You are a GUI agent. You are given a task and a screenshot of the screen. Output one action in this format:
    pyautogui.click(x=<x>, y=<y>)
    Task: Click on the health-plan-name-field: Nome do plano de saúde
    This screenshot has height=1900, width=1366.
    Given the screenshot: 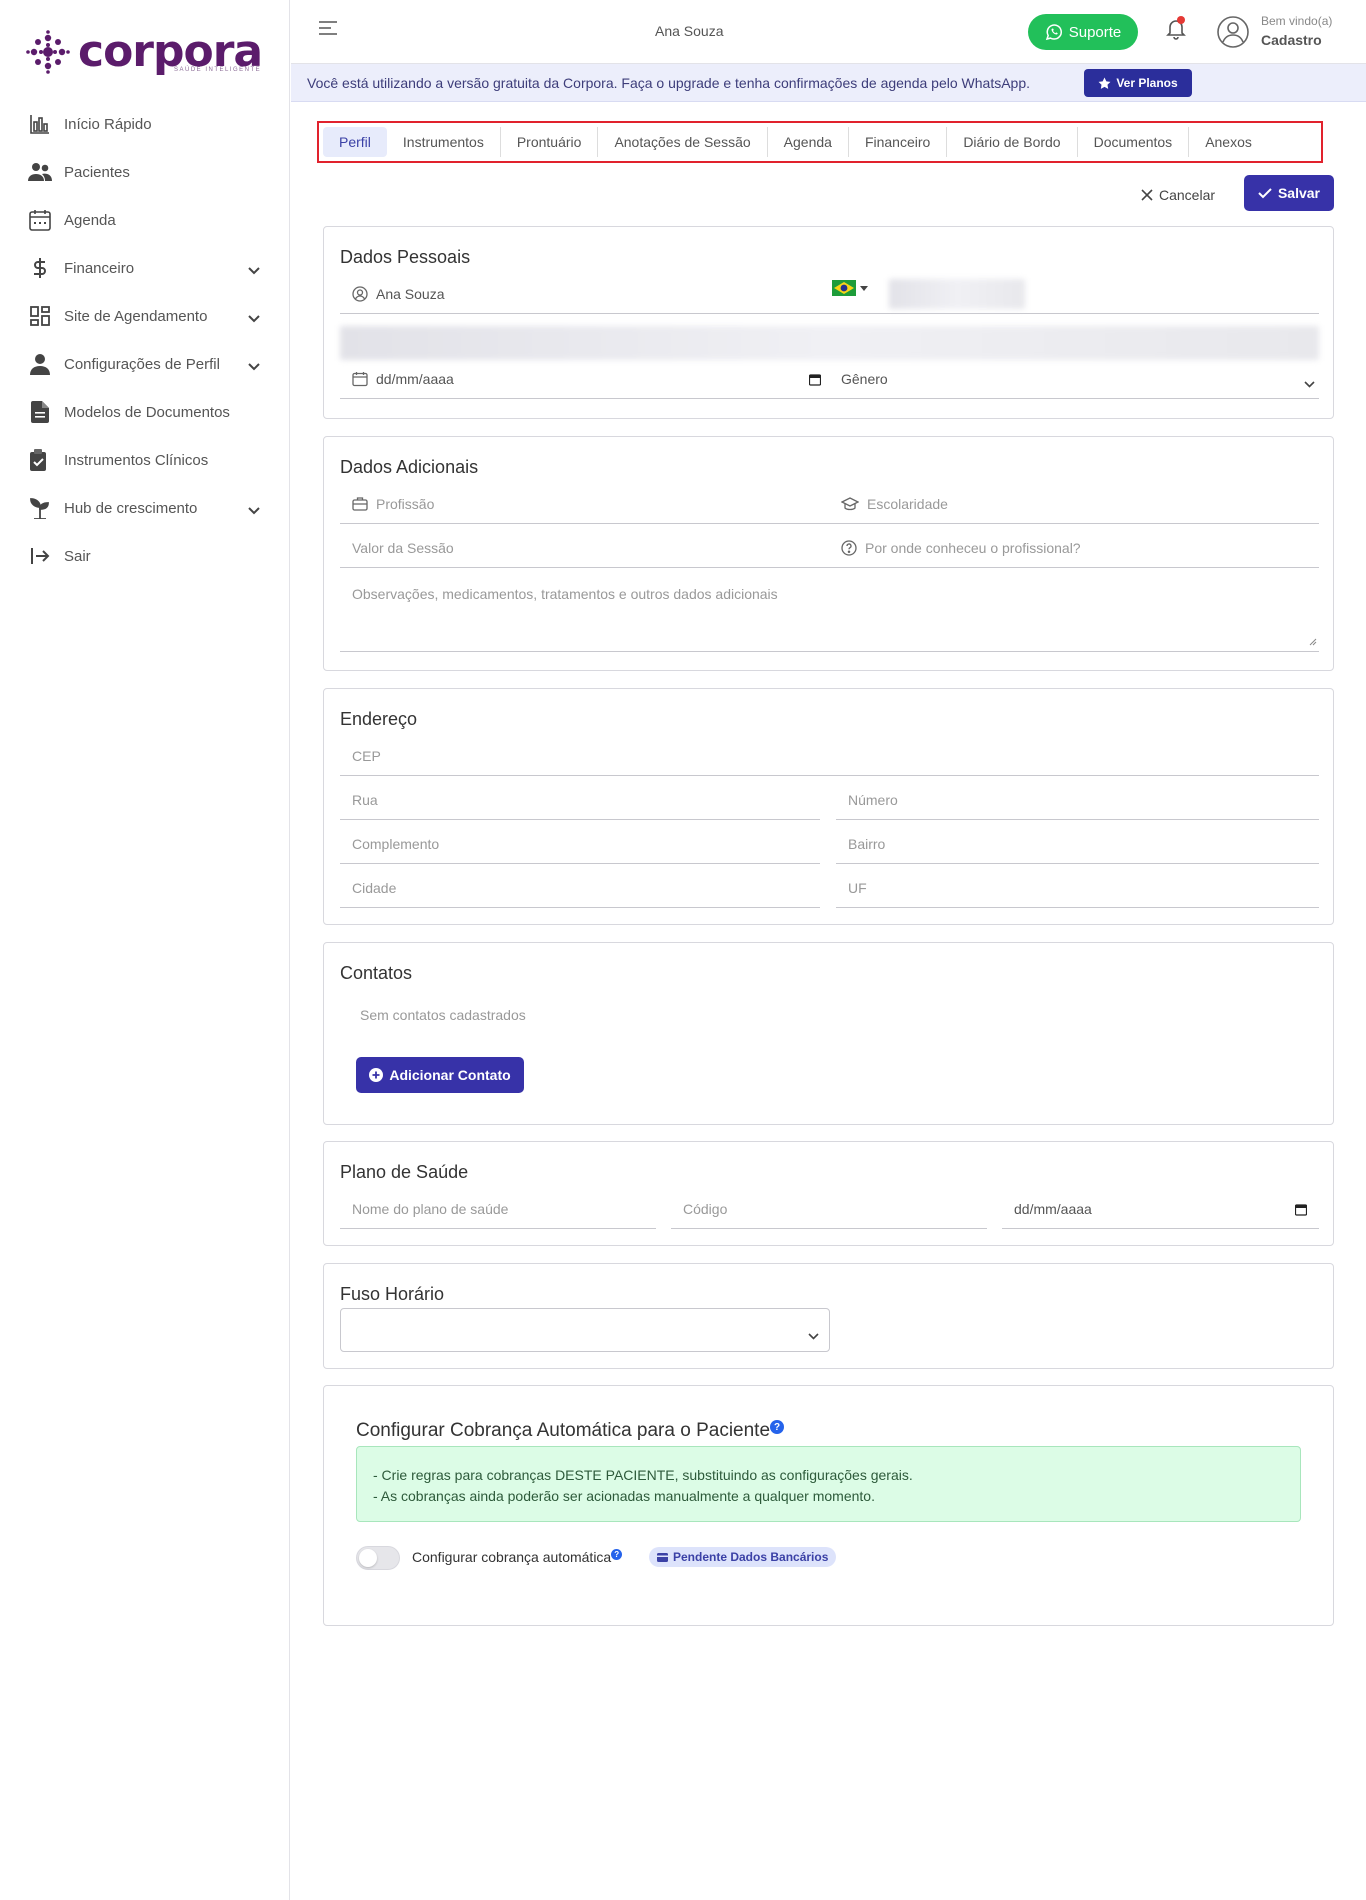 What is the action you would take?
    pyautogui.click(x=498, y=1209)
    